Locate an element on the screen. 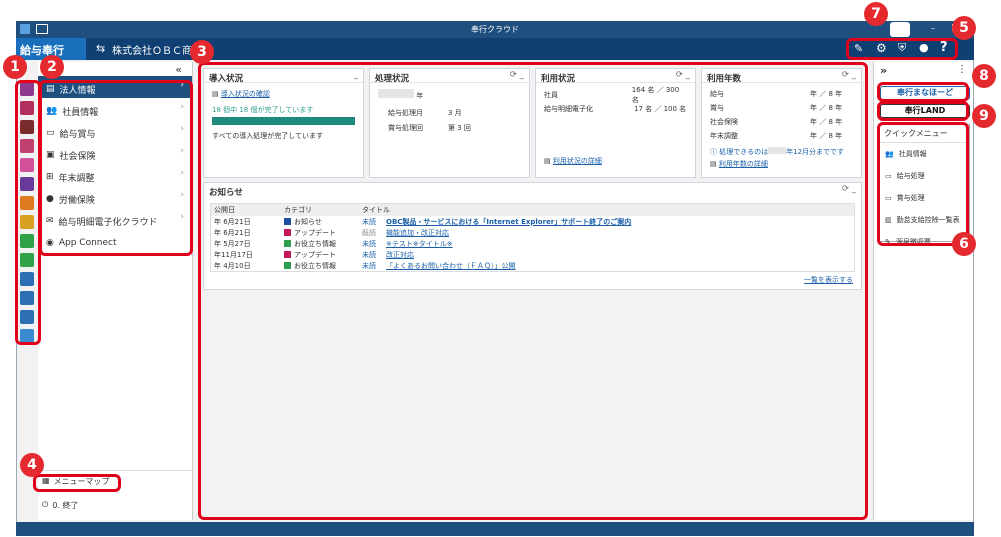 Image resolution: width=1001 pixels, height=537 pixels. callout-badge: 6 is located at coordinates (964, 244).